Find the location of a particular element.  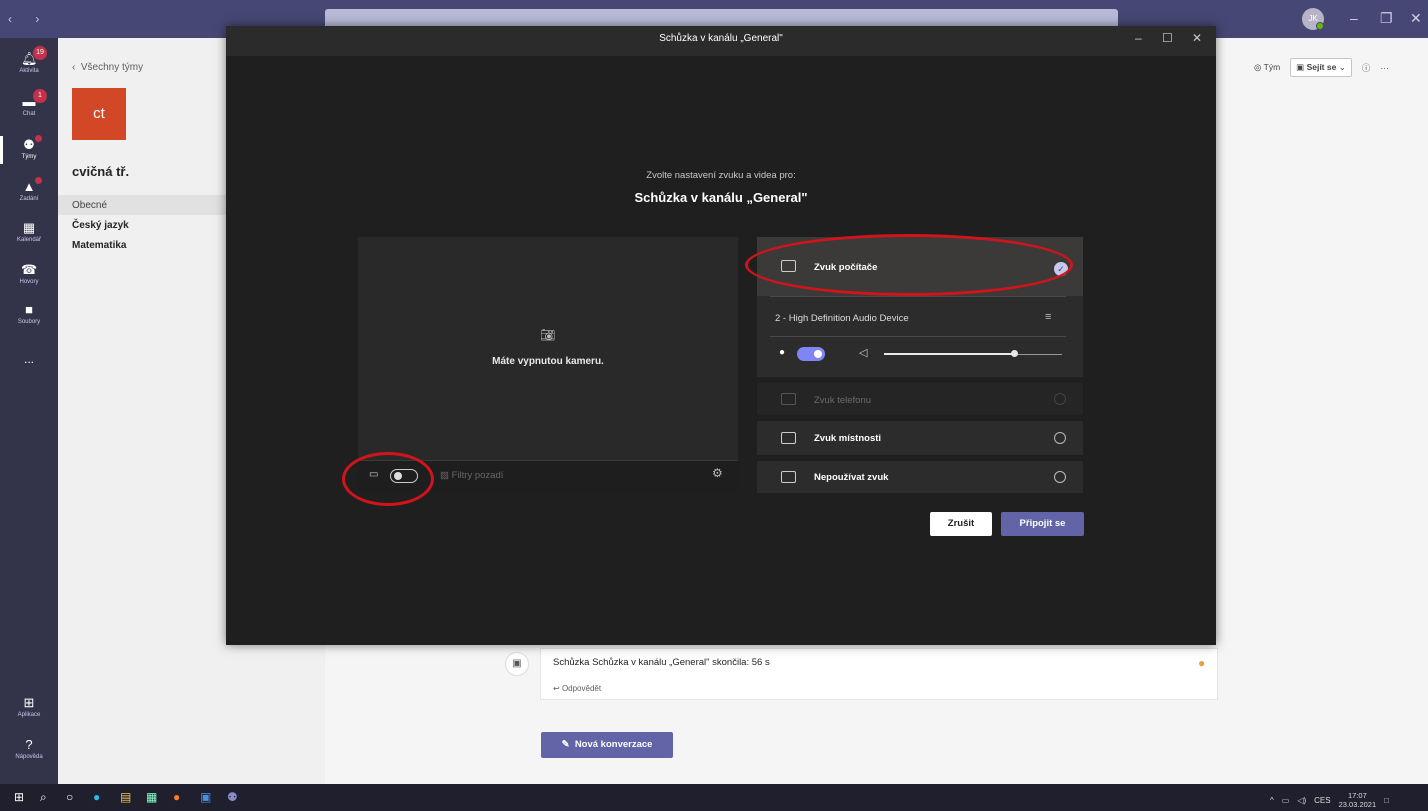

rail-label: Aplikace is located at coordinates (29, 715).